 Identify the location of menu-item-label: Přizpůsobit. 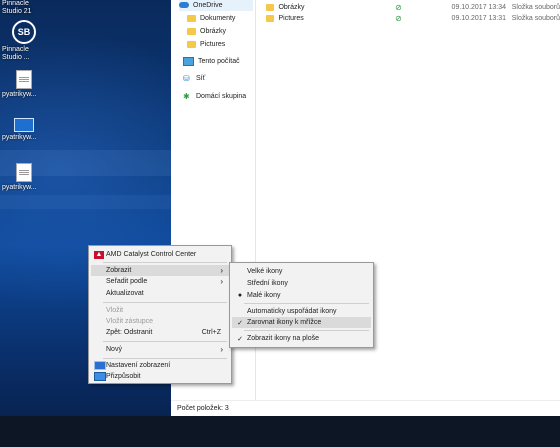
(123, 376).